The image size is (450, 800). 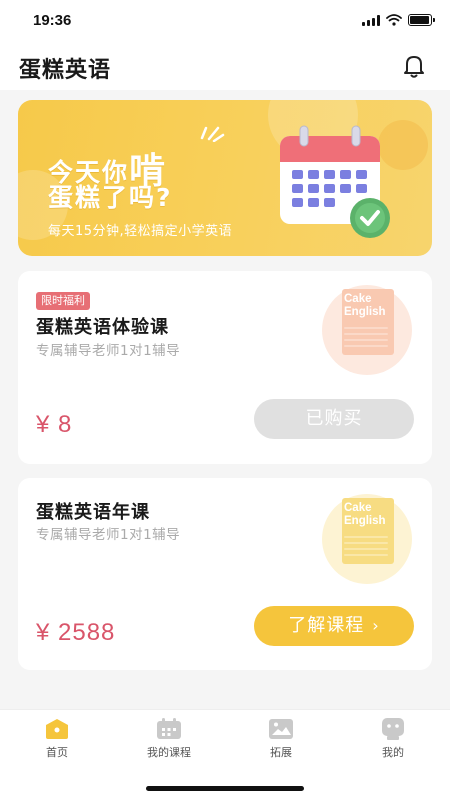 I want to click on tab-label: 首页, so click(x=57, y=752).